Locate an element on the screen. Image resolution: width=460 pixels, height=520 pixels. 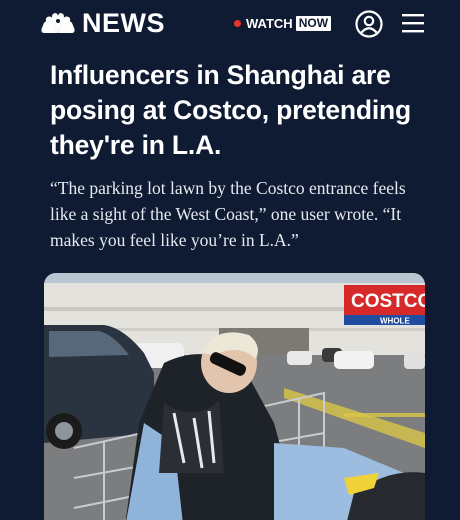
store-sign-text: COSTCO is located at coordinates (388, 301).